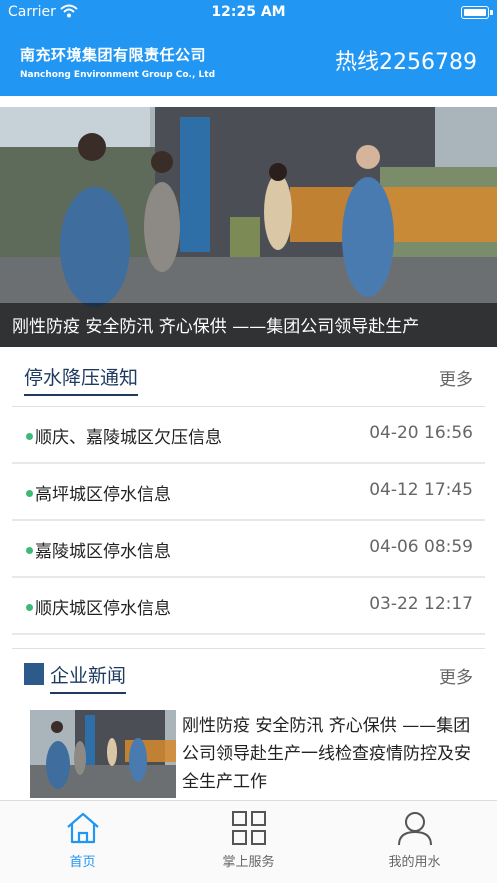 The image size is (497, 883). Describe the element at coordinates (415, 829) in the screenshot. I see `user-icon` at that location.